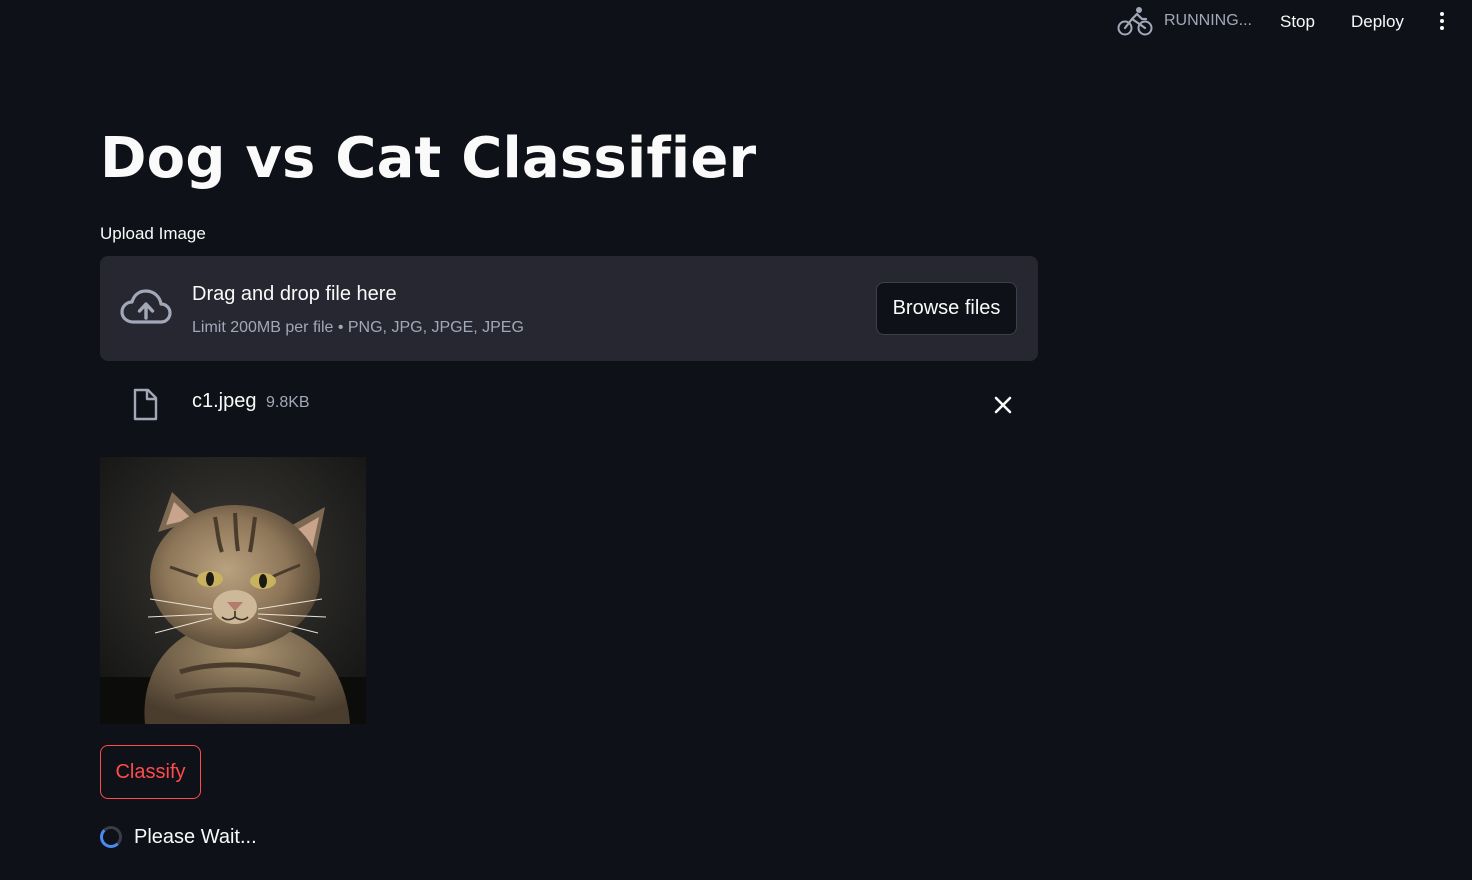  I want to click on classify-button: Classify, so click(150, 772).